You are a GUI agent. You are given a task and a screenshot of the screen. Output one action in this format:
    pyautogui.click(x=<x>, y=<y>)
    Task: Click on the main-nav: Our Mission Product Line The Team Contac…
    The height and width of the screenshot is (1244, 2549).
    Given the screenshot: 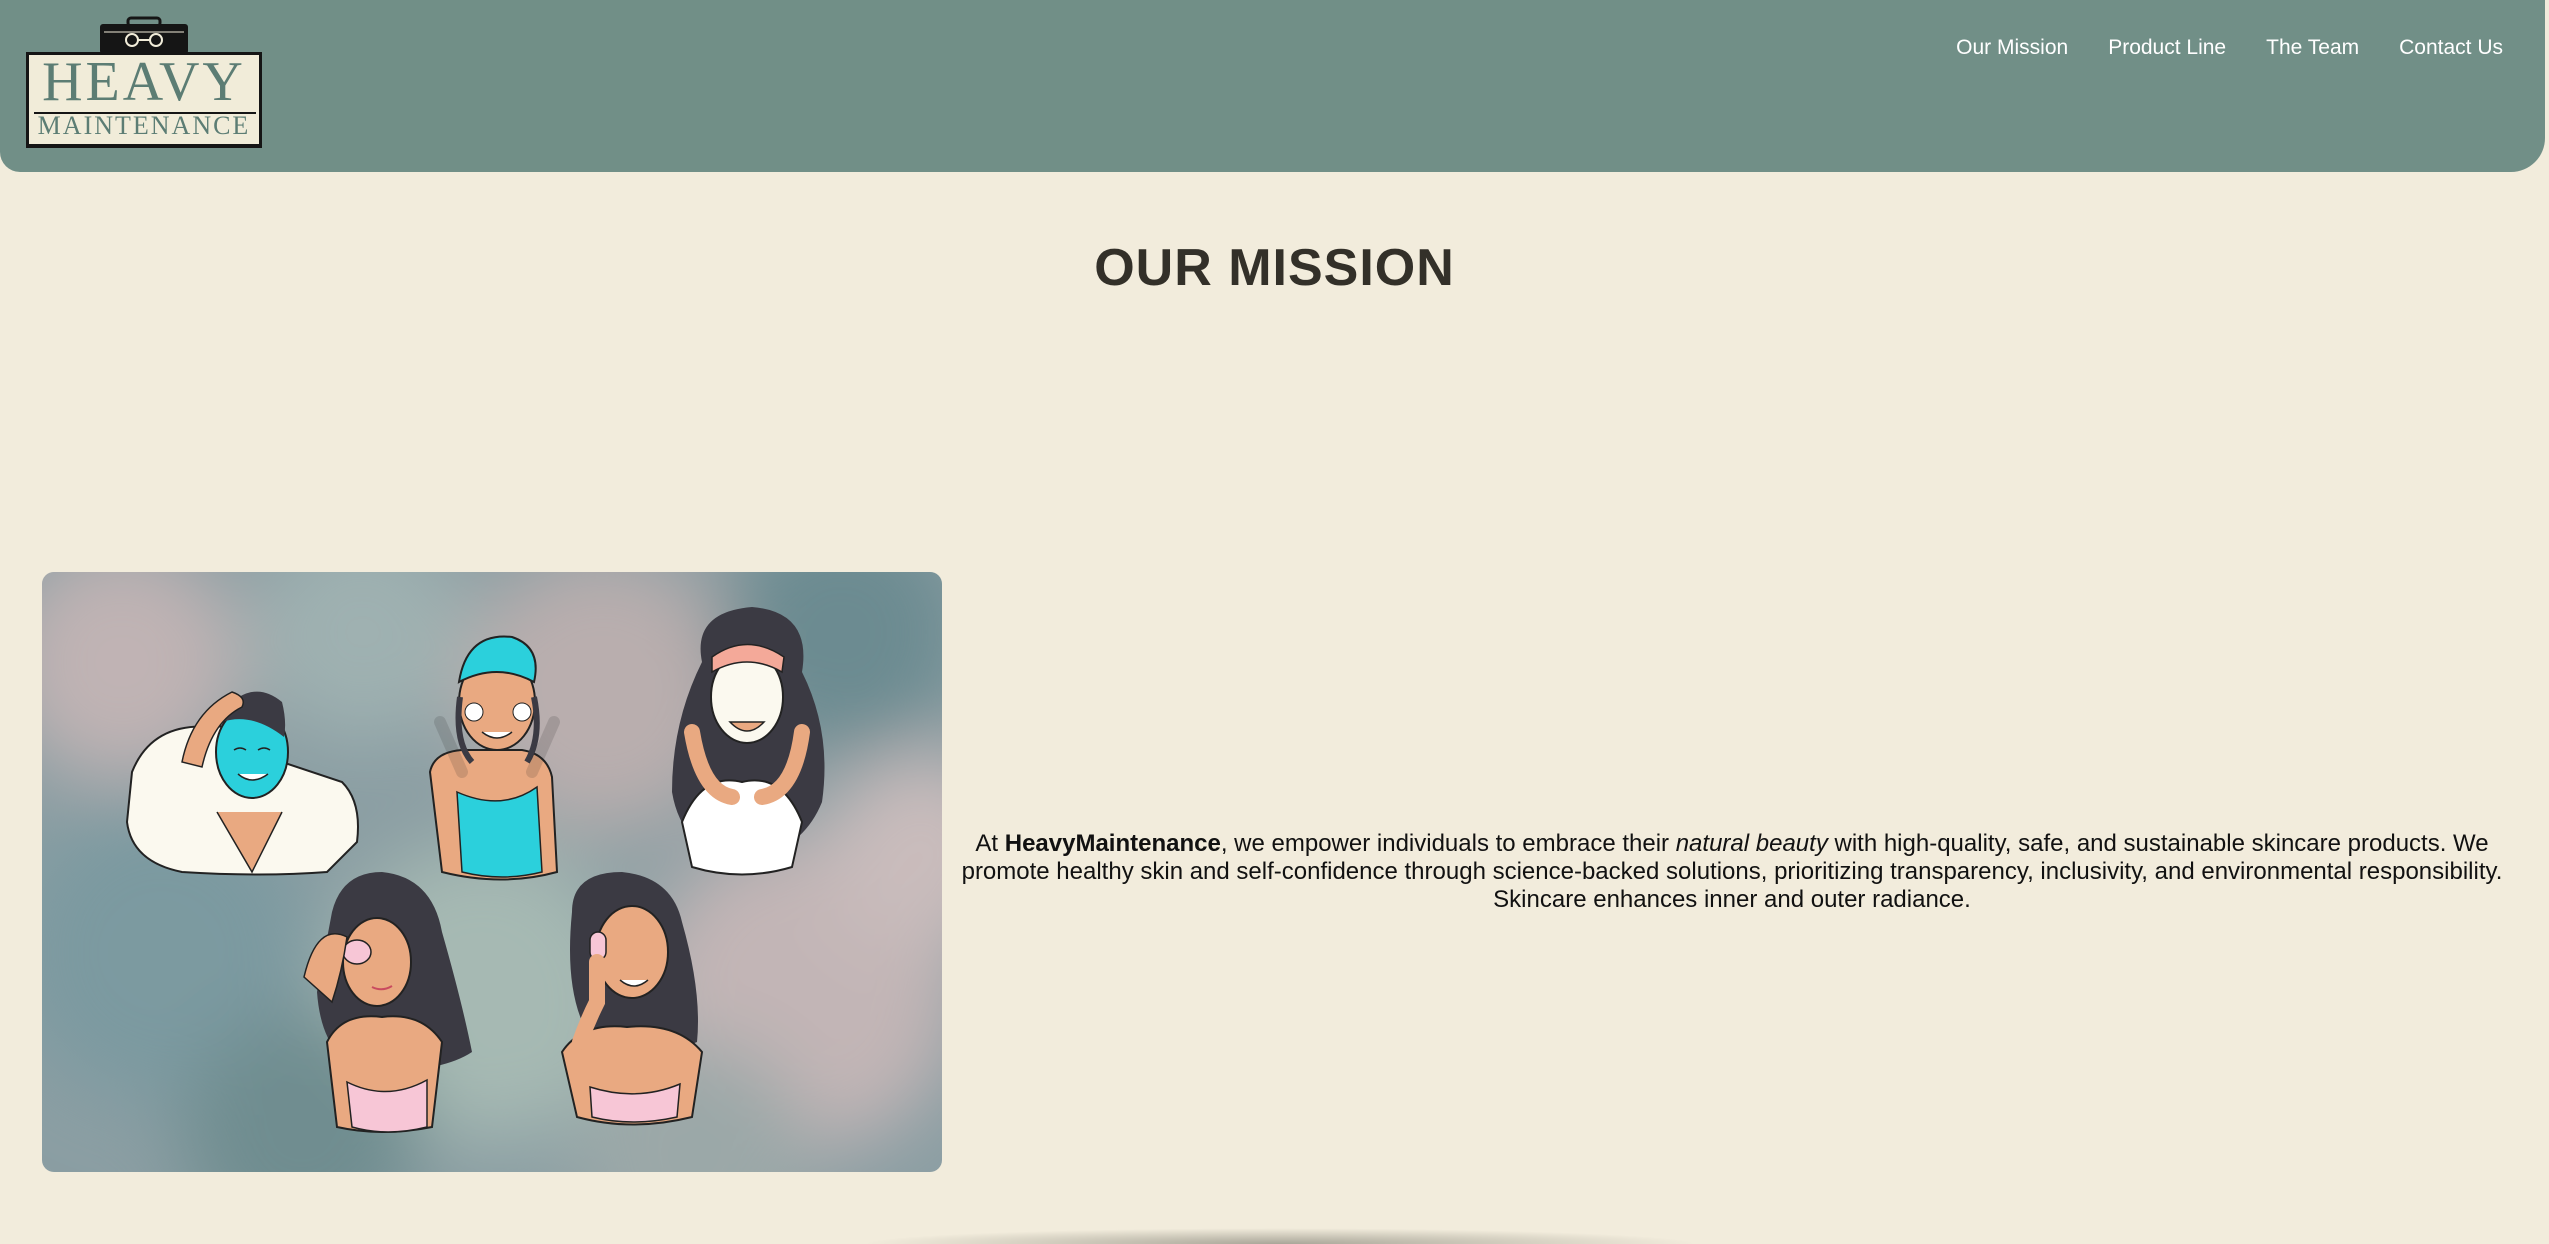 What is the action you would take?
    pyautogui.click(x=2229, y=48)
    